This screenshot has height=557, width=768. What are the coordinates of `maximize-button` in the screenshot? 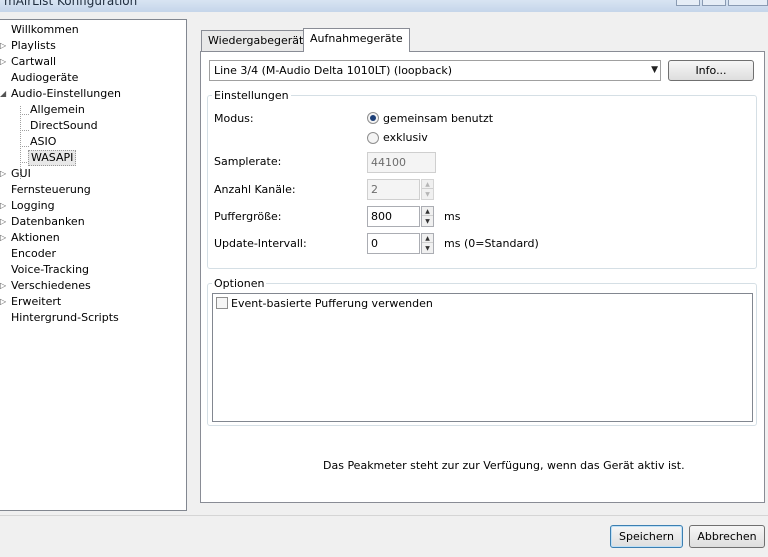 It's located at (714, 3).